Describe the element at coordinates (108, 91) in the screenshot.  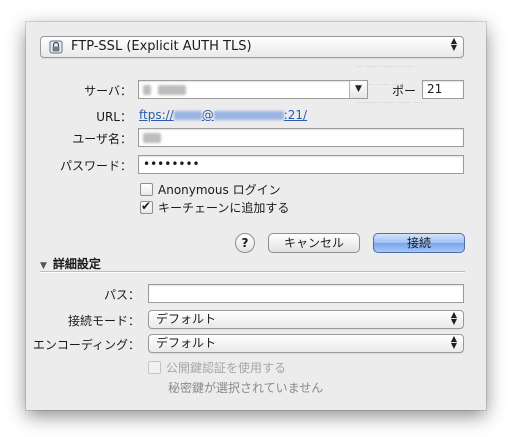
I see `server-label: サーバ：` at that location.